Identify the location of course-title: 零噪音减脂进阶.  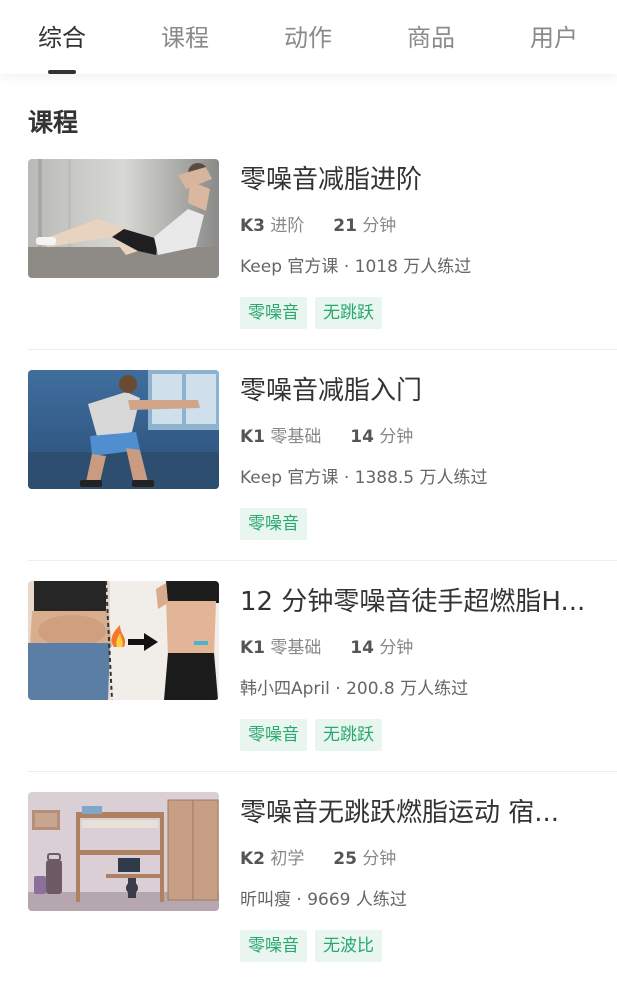
(331, 180).